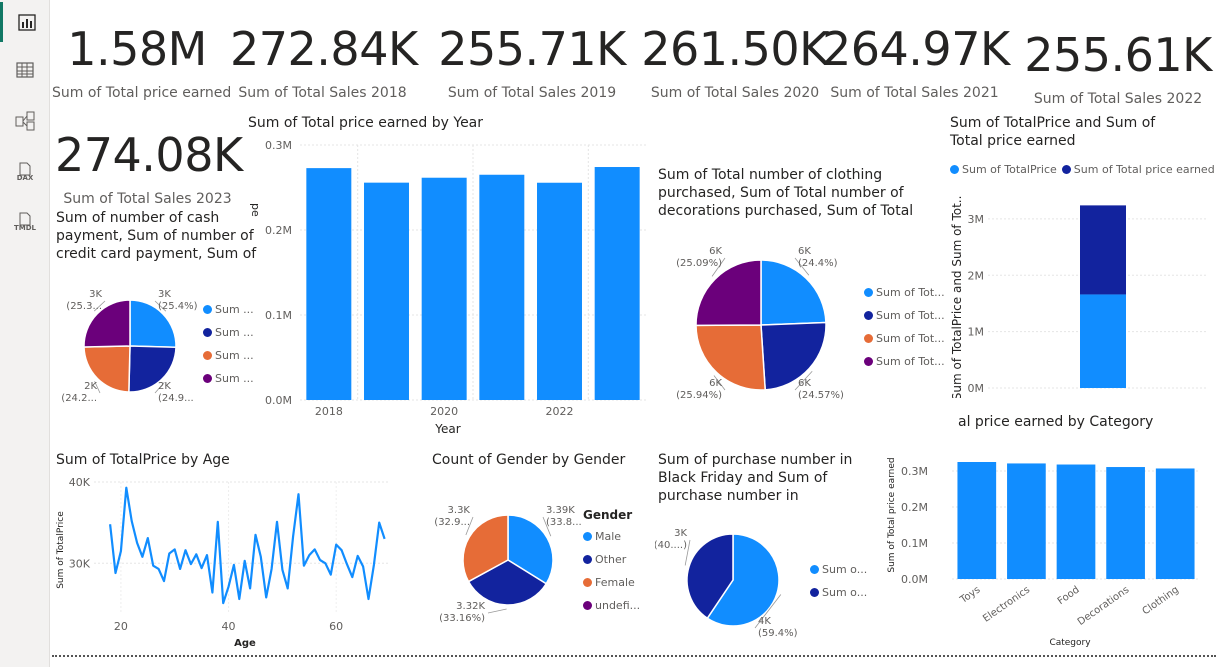 This screenshot has width=1216, height=667. Describe the element at coordinates (447, 429) in the screenshot. I see `x-axis-title: Year` at that location.